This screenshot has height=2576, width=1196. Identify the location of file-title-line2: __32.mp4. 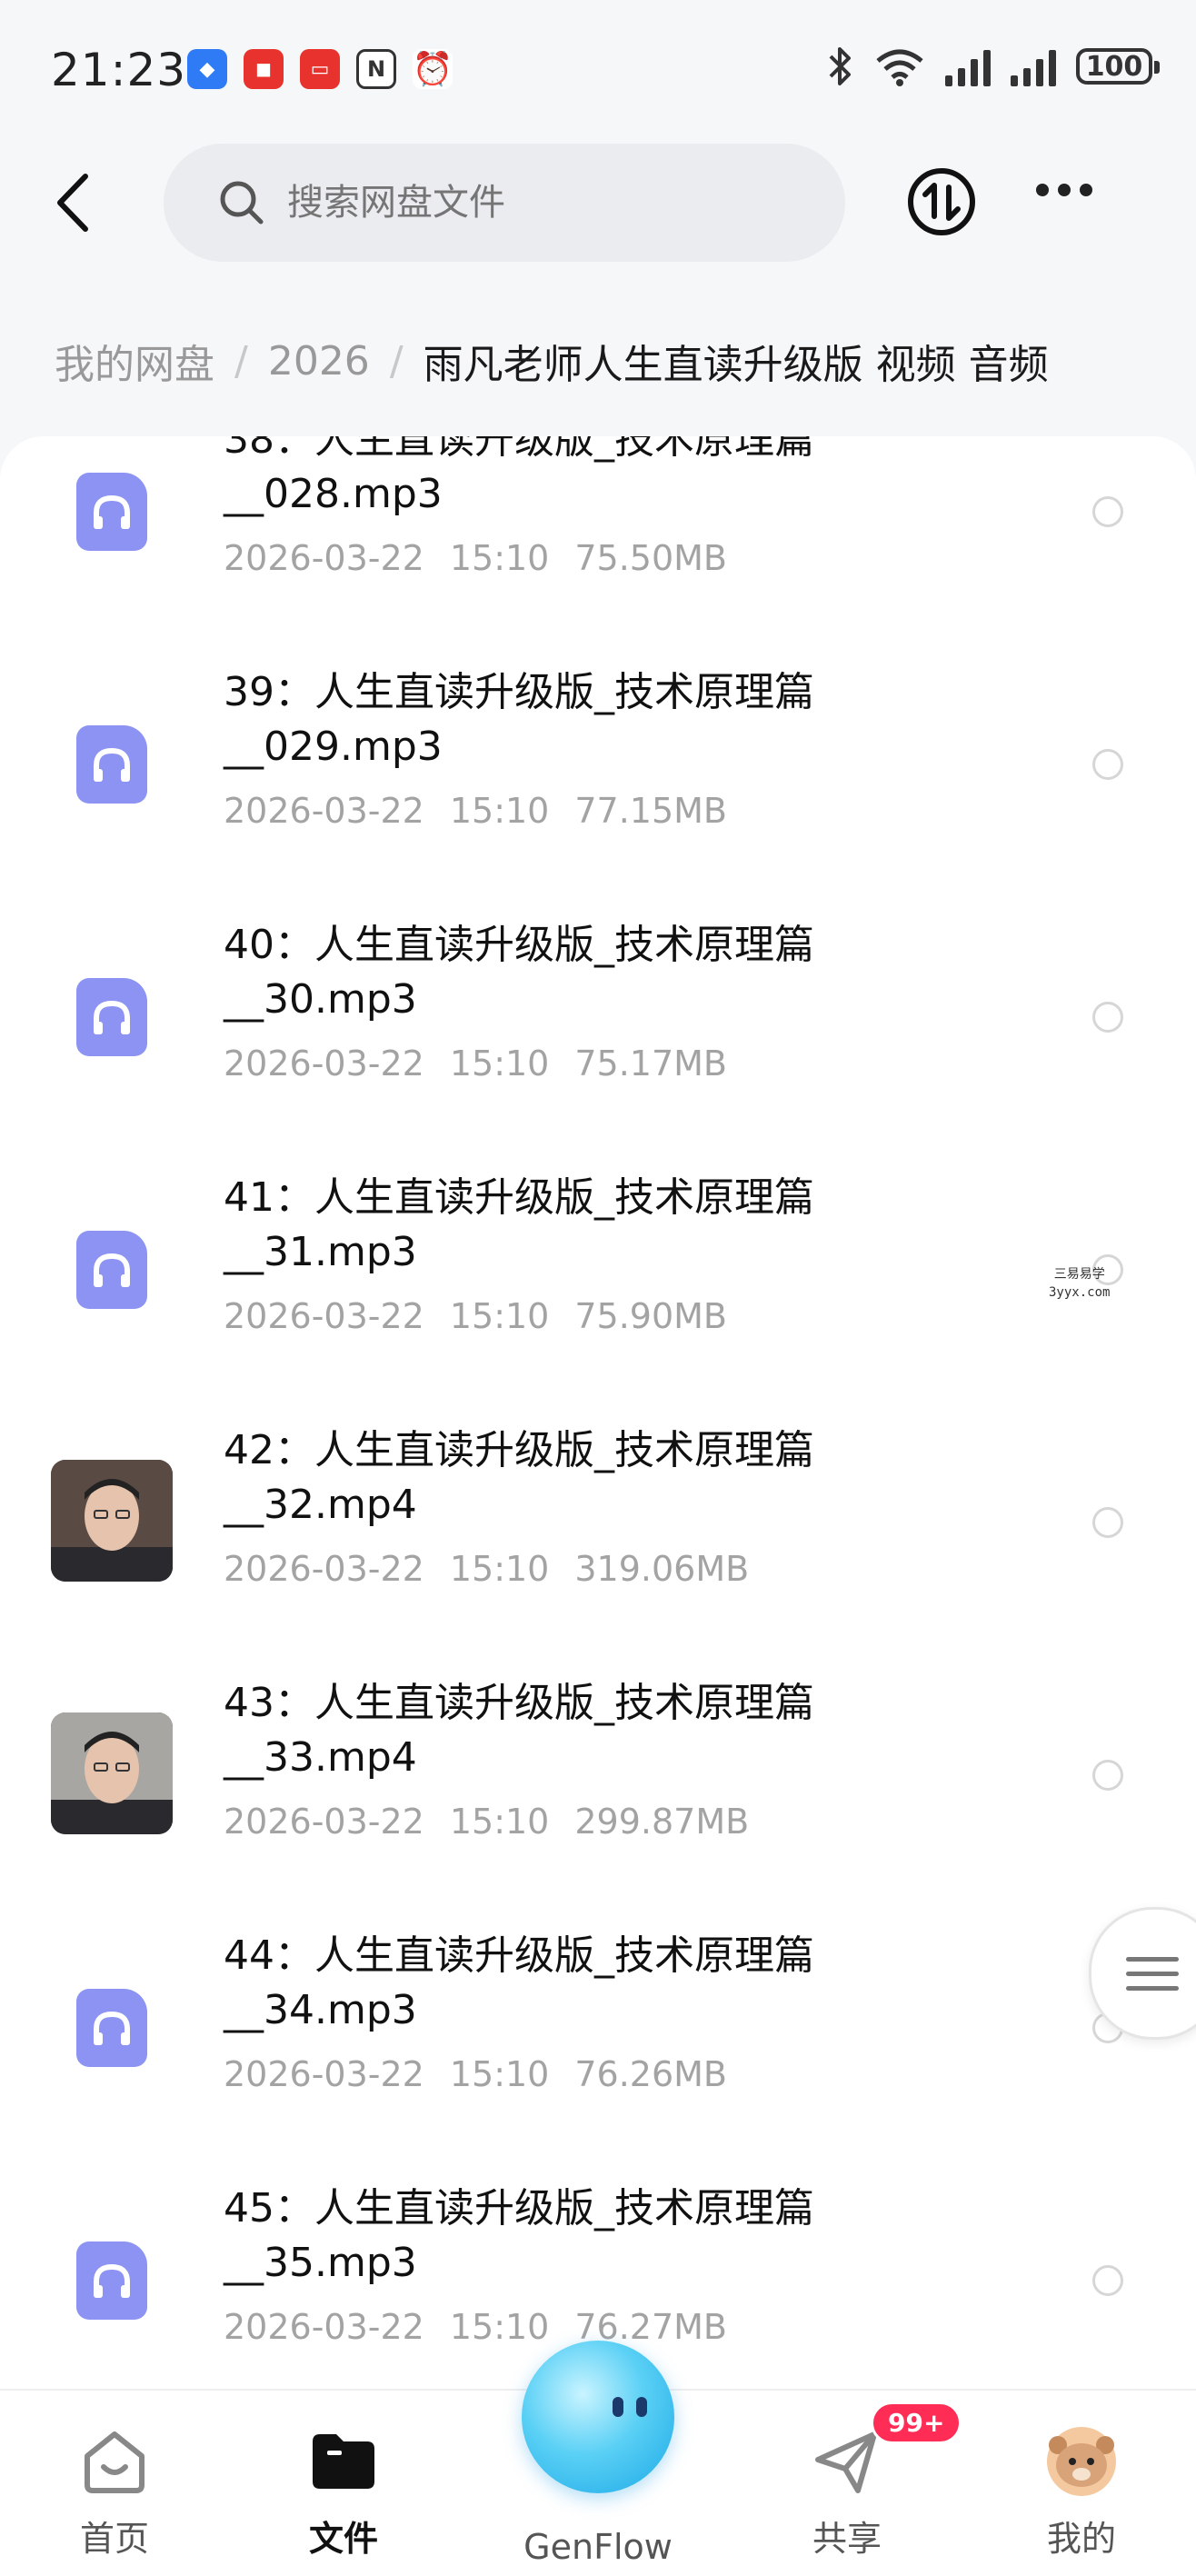
(320, 1505).